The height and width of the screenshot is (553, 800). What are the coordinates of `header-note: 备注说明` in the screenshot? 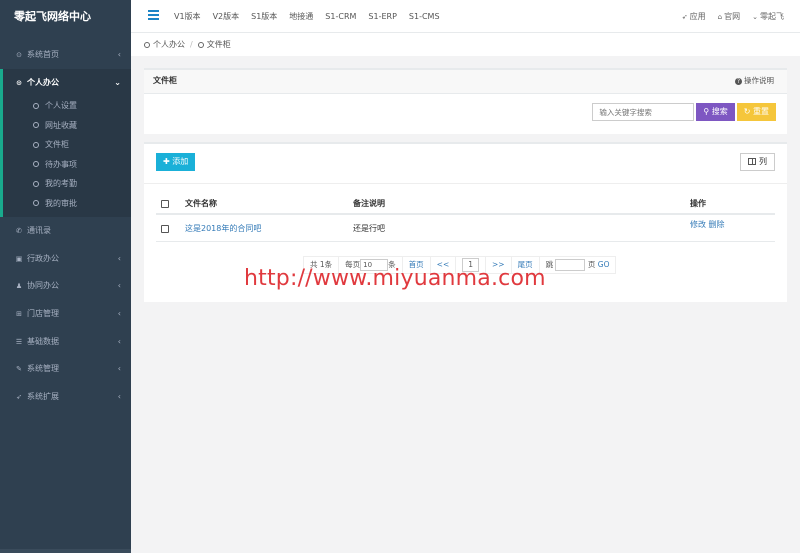 It's located at (369, 203).